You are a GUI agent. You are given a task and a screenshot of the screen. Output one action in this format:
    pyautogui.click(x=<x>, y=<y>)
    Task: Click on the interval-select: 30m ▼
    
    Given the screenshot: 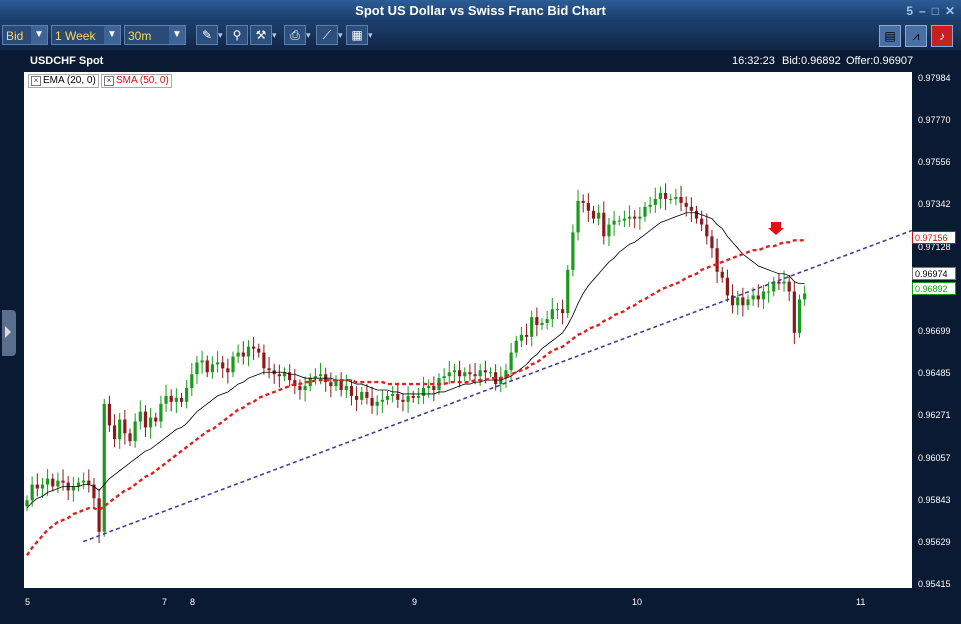 What is the action you would take?
    pyautogui.click(x=155, y=35)
    